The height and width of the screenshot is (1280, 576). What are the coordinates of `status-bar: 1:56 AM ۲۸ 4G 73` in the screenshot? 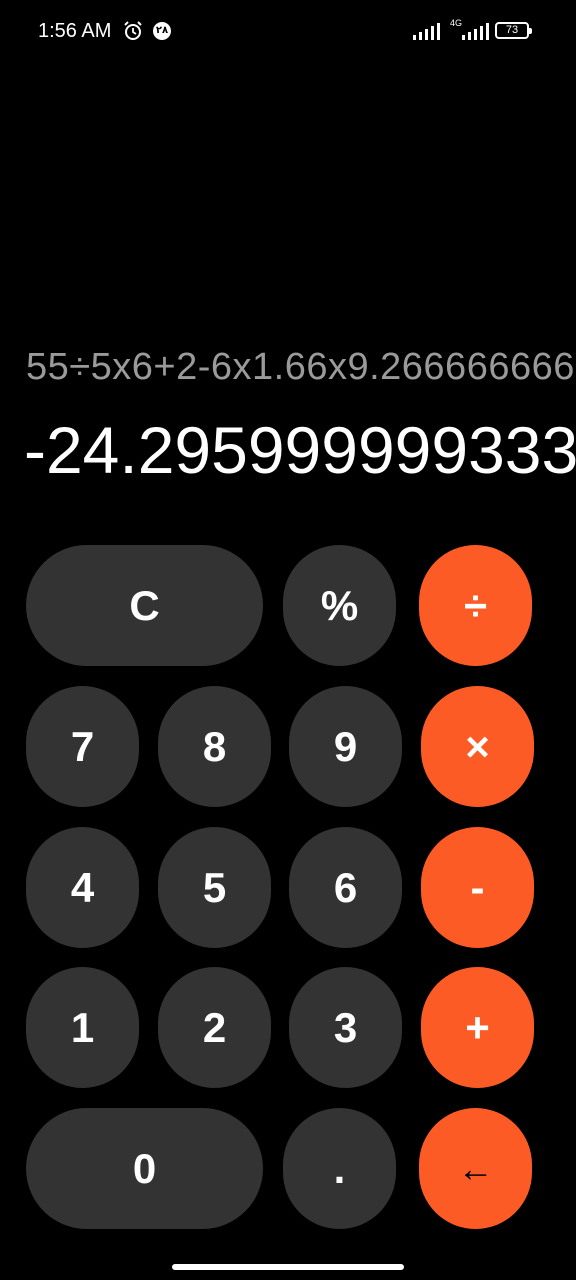 It's located at (288, 32).